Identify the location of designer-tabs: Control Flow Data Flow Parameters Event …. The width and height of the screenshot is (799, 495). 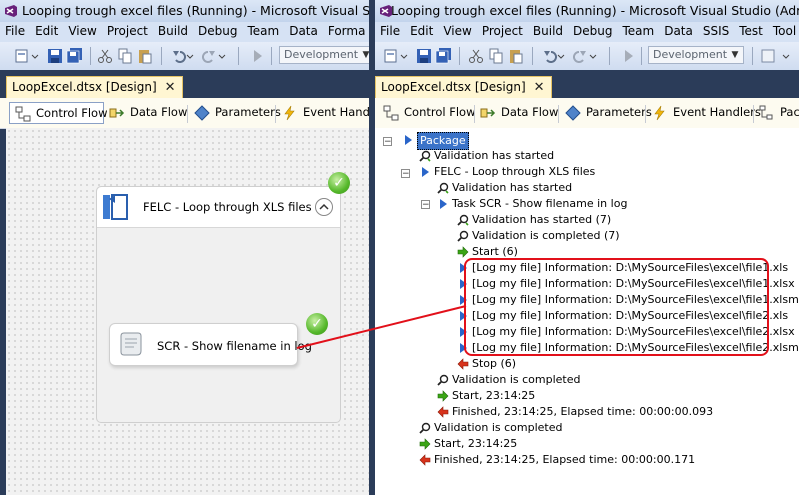
(184, 113).